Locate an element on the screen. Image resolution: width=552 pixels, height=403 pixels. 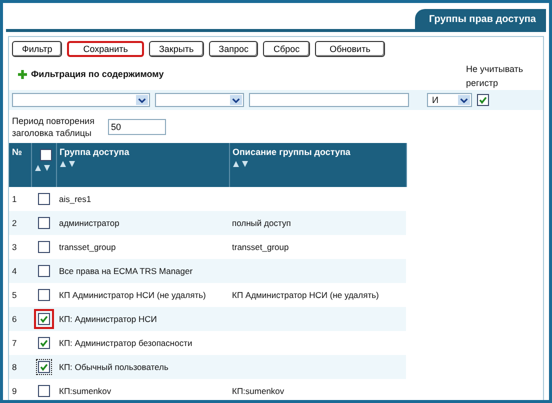
table-row: 2 администратор полный доступ is located at coordinates (207, 223).